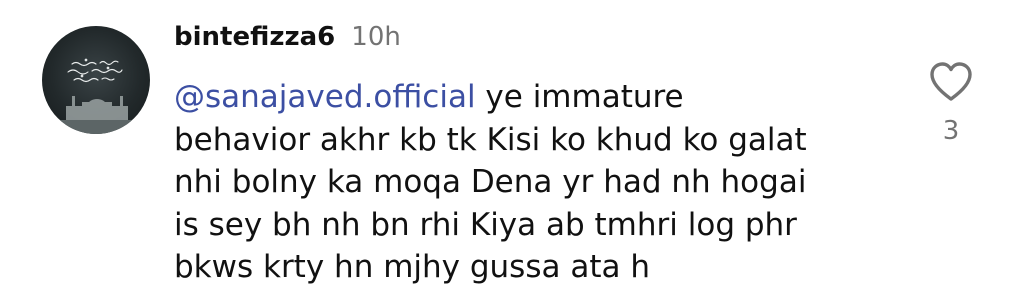 The width and height of the screenshot is (1024, 299). I want to click on heart-outline-icon, so click(951, 81).